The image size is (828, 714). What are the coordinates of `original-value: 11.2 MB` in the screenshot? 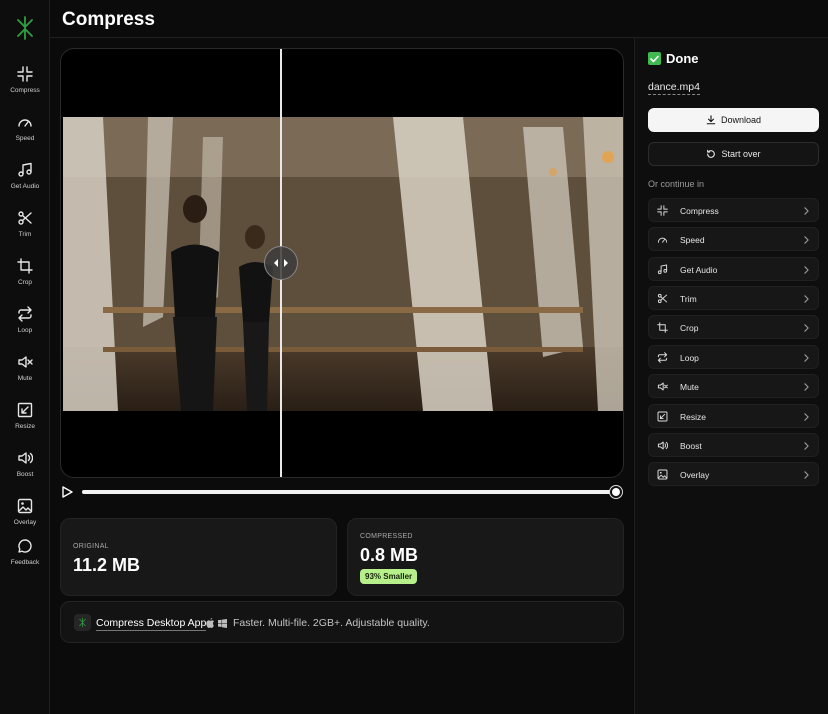 It's located at (107, 565).